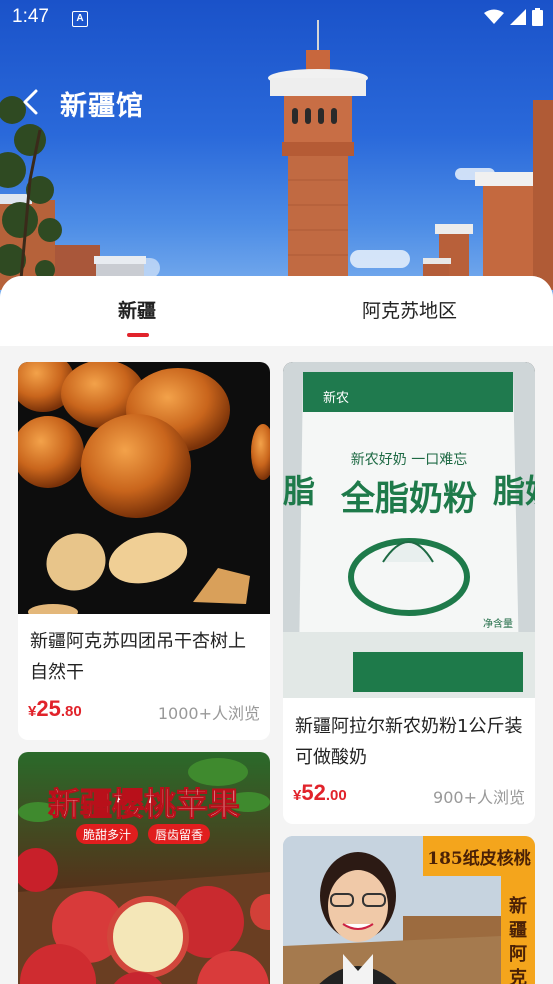 Image resolution: width=553 pixels, height=984 pixels. What do you see at coordinates (208, 713) in the screenshot?
I see `view-count: 1000+人浏览` at bounding box center [208, 713].